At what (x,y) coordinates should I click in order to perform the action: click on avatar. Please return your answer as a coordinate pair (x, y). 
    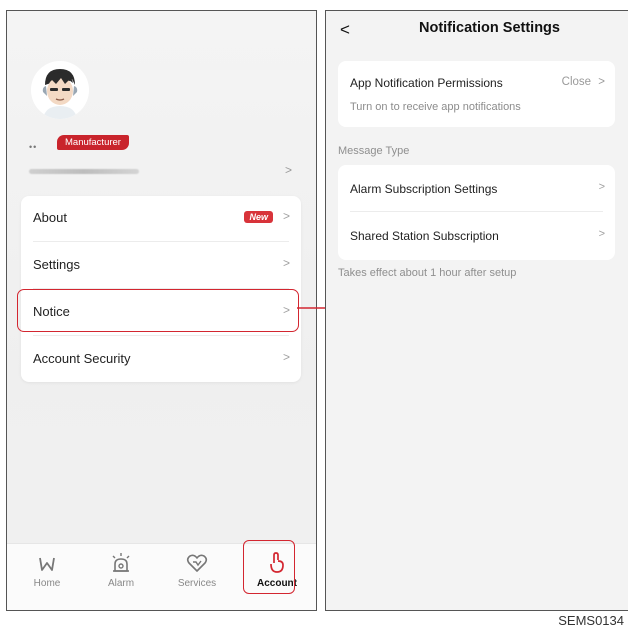
    Looking at the image, I should click on (60, 90).